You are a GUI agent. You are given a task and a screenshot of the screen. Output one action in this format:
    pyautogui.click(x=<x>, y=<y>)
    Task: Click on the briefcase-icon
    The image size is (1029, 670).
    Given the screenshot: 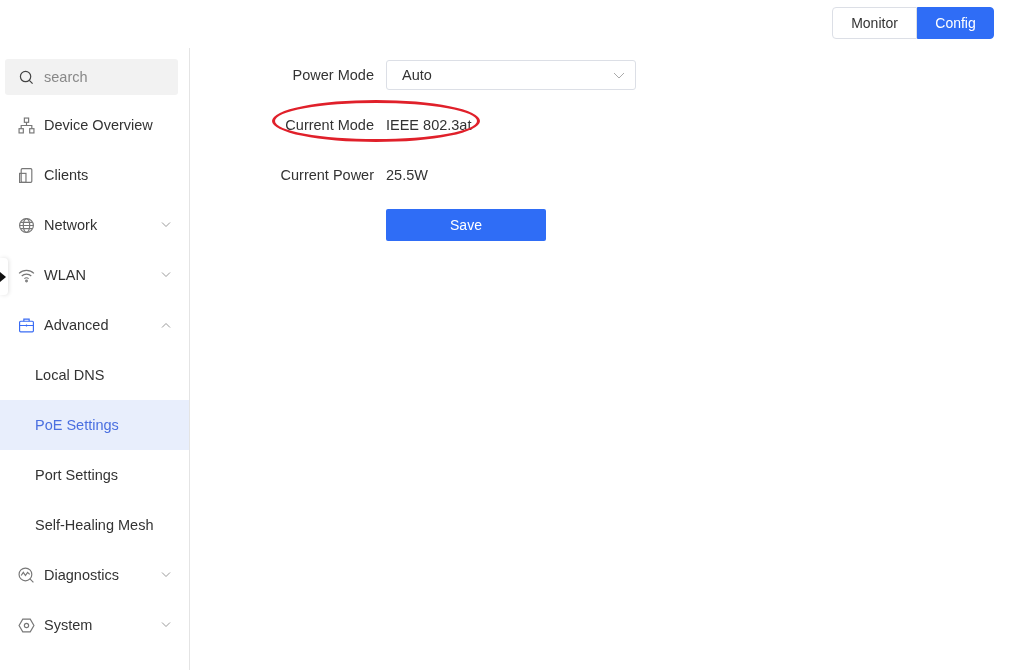 What is the action you would take?
    pyautogui.click(x=26, y=325)
    